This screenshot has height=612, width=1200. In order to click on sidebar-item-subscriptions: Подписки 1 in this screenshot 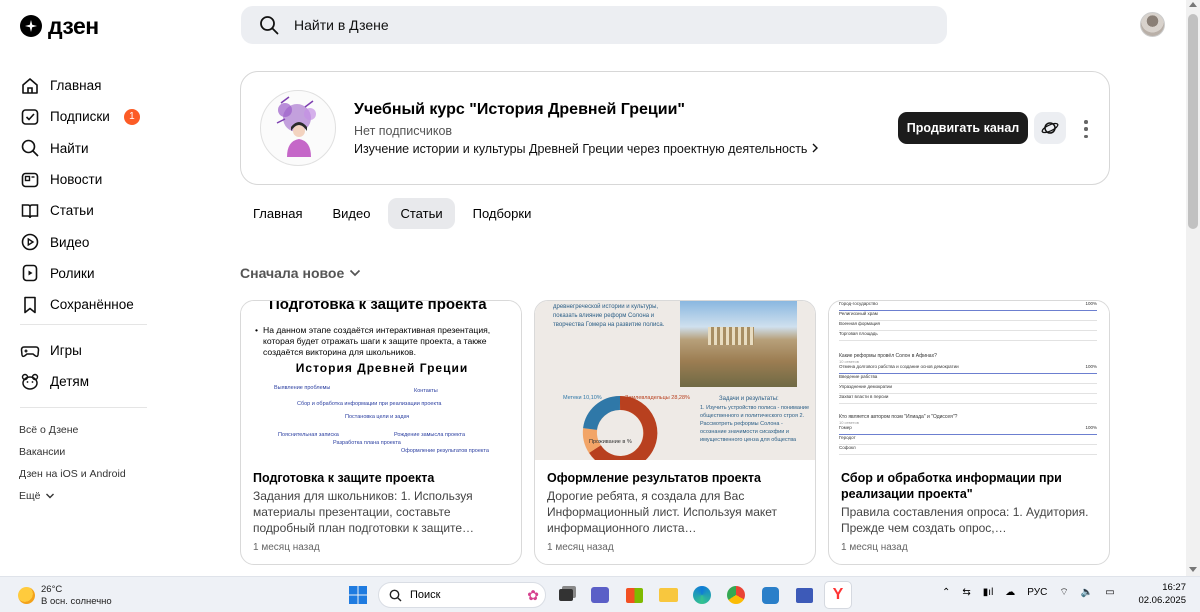, I will do `click(85, 116)`.